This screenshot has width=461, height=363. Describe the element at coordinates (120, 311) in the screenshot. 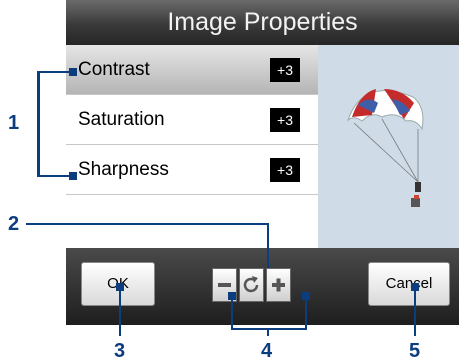

I see `callout-3-leader` at that location.